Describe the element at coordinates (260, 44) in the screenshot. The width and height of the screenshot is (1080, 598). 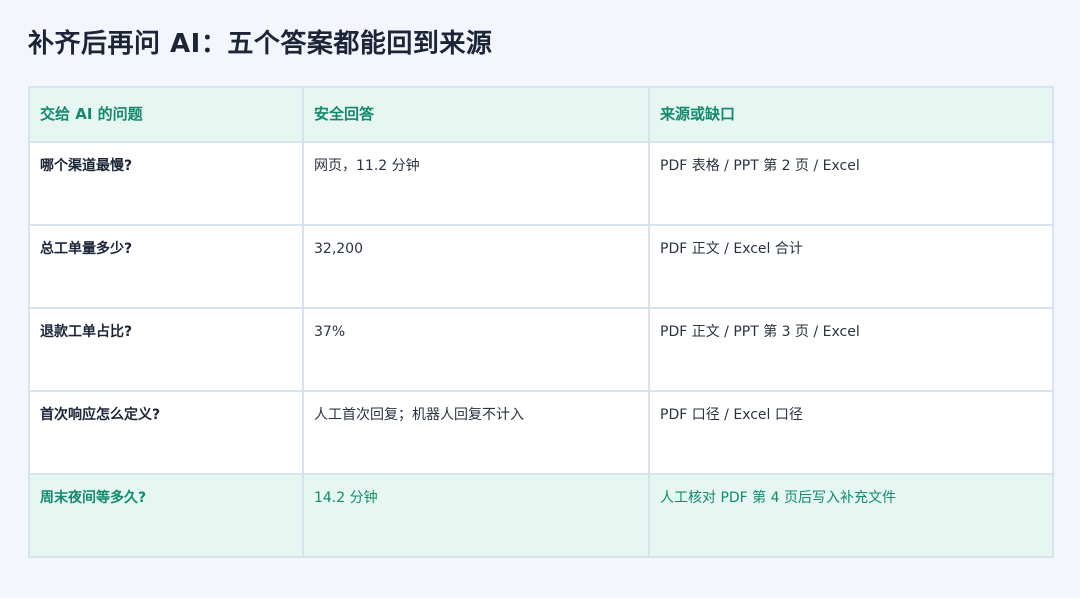
I see `page-title: 补齐后再问 AI：五个答案都能回到来源` at that location.